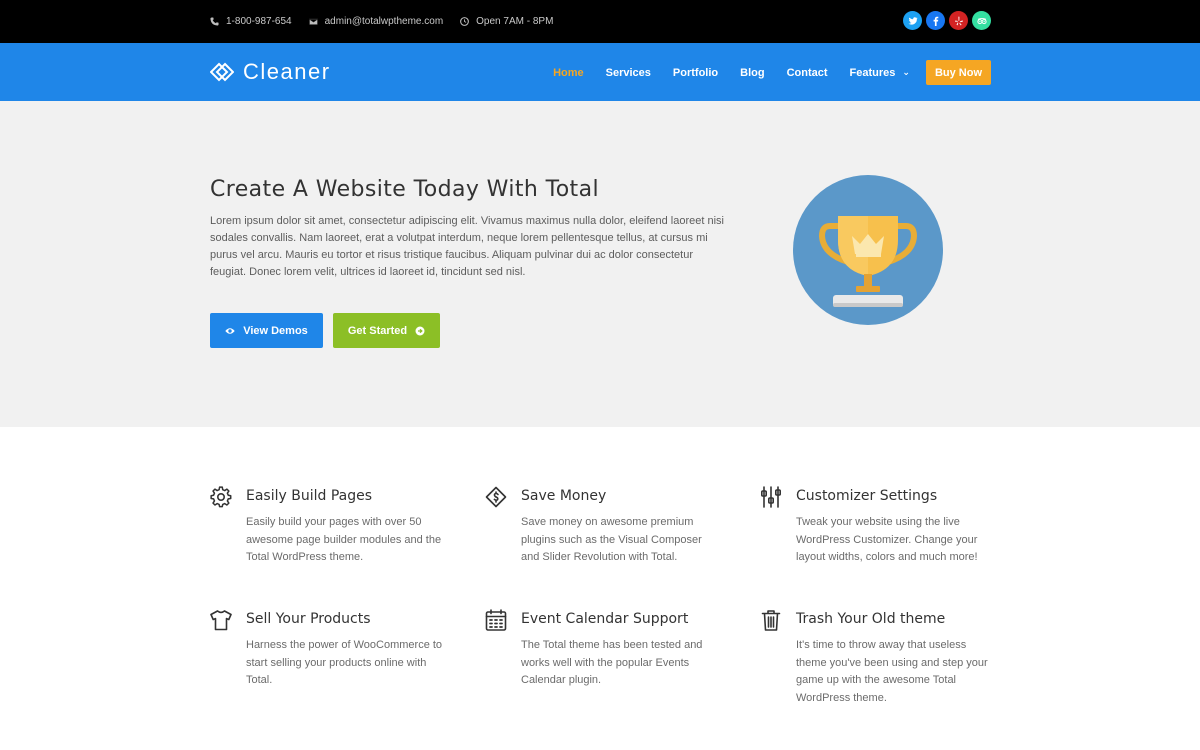 The image size is (1200, 750). I want to click on phone-number: 1-800-987-654, so click(259, 21).